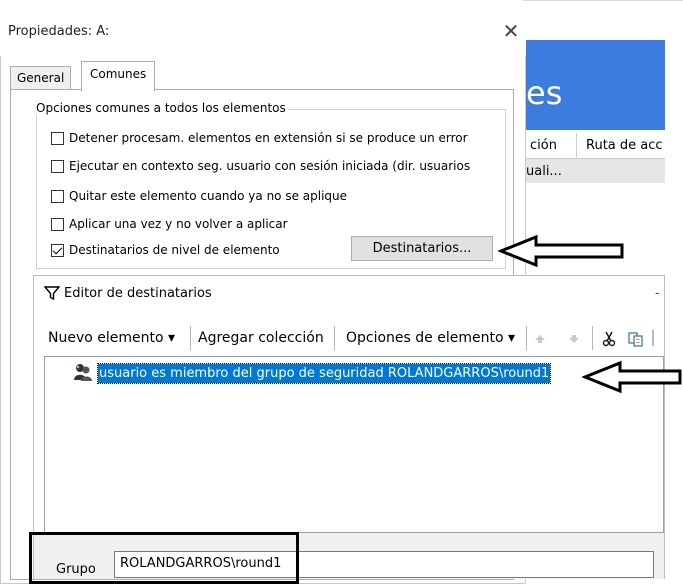 The width and height of the screenshot is (683, 584). Describe the element at coordinates (657, 293) in the screenshot. I see `minimize-icon: -` at that location.